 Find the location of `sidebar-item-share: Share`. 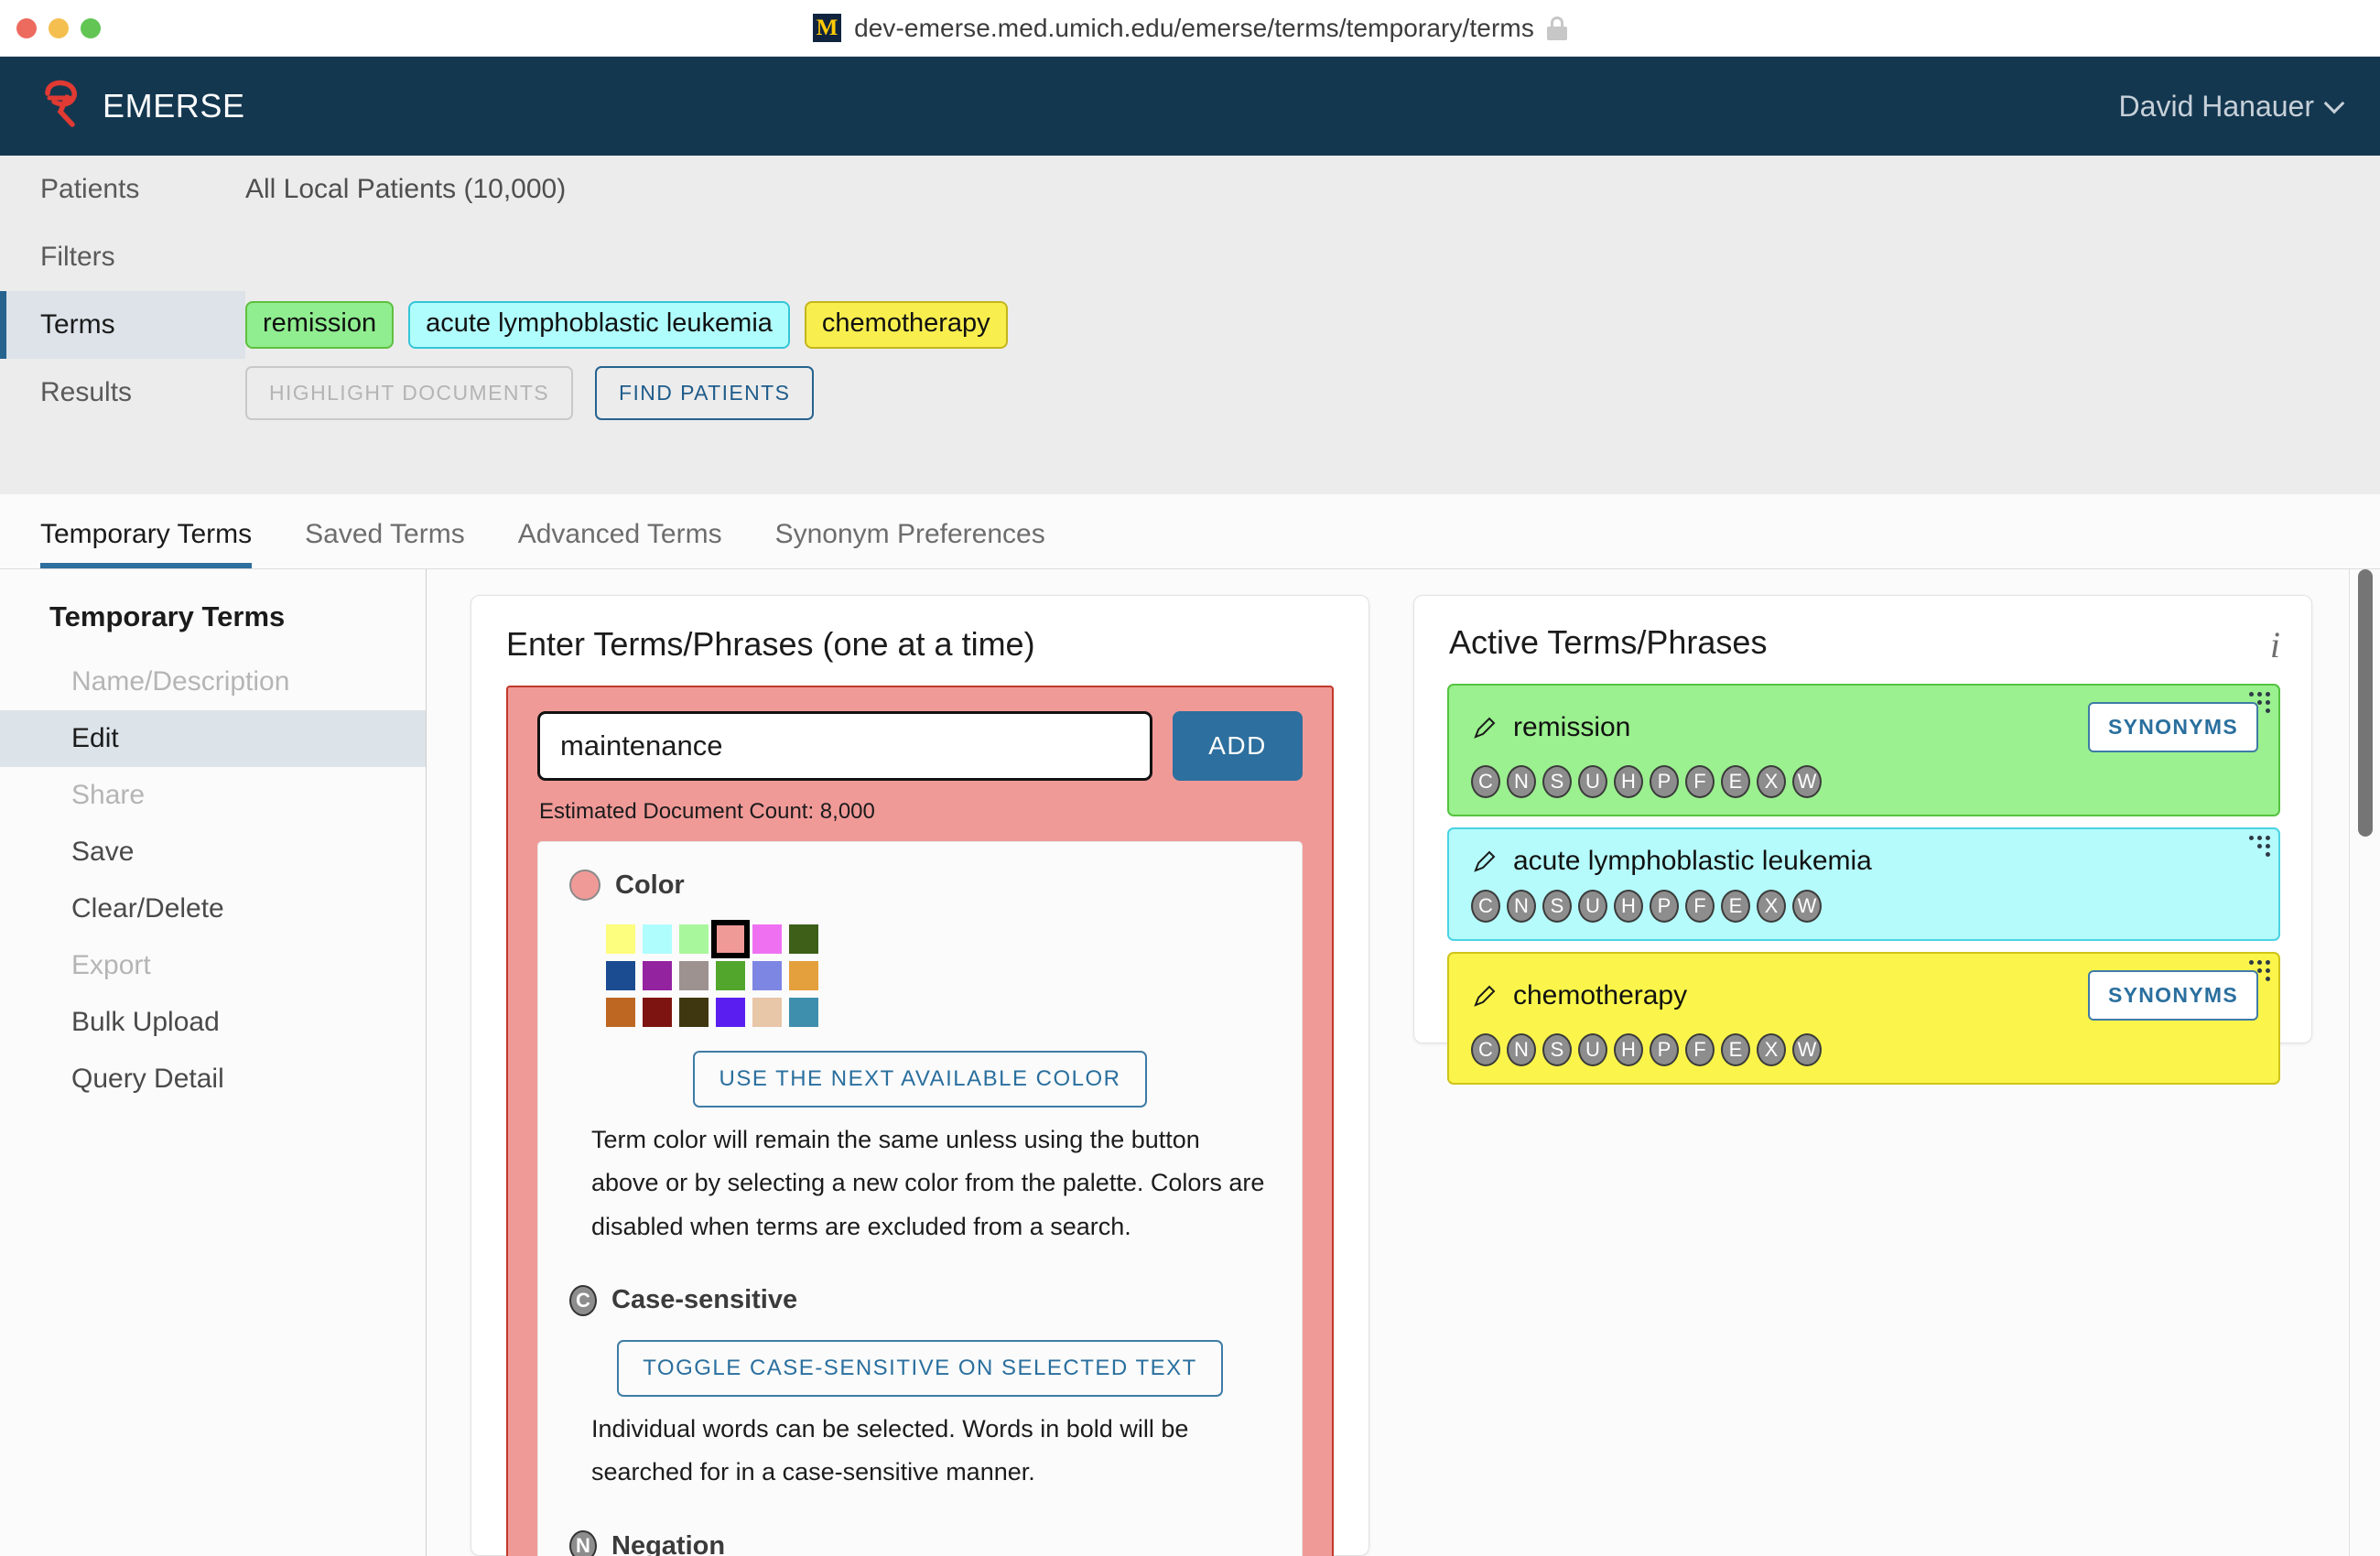

sidebar-item-share: Share is located at coordinates (213, 795).